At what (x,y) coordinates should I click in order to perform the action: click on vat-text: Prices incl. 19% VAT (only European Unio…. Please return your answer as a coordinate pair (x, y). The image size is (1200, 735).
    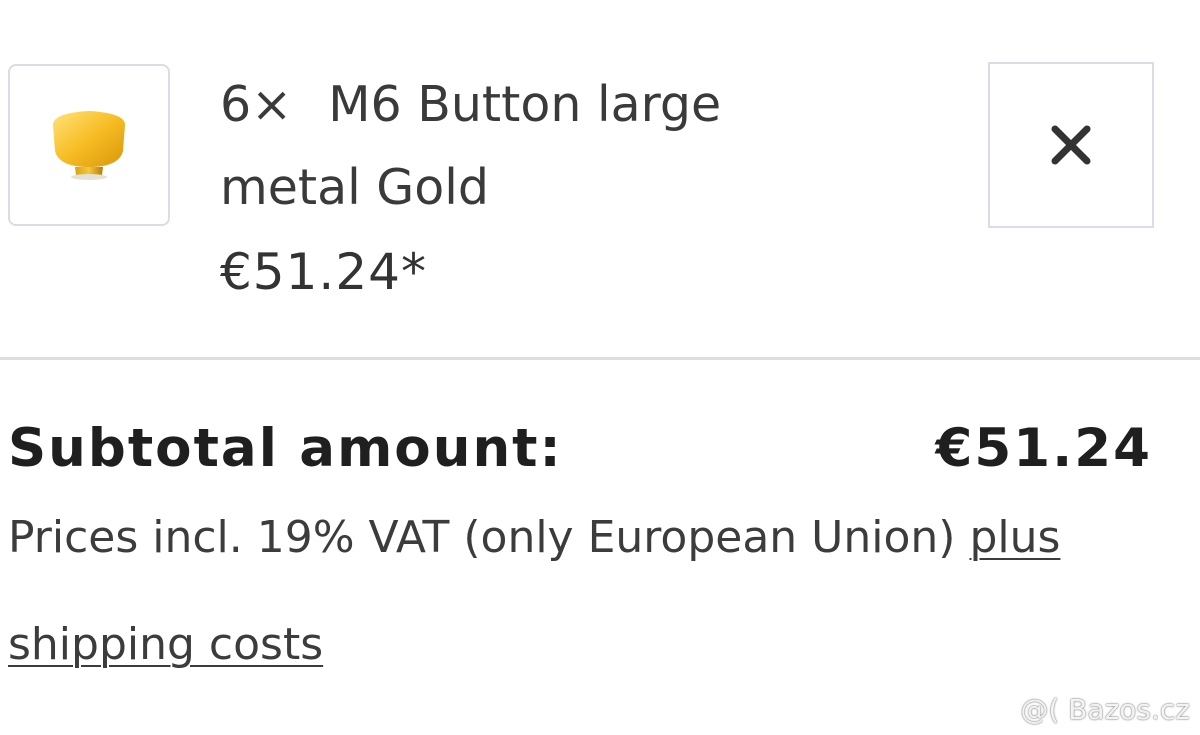
    Looking at the image, I should click on (482, 537).